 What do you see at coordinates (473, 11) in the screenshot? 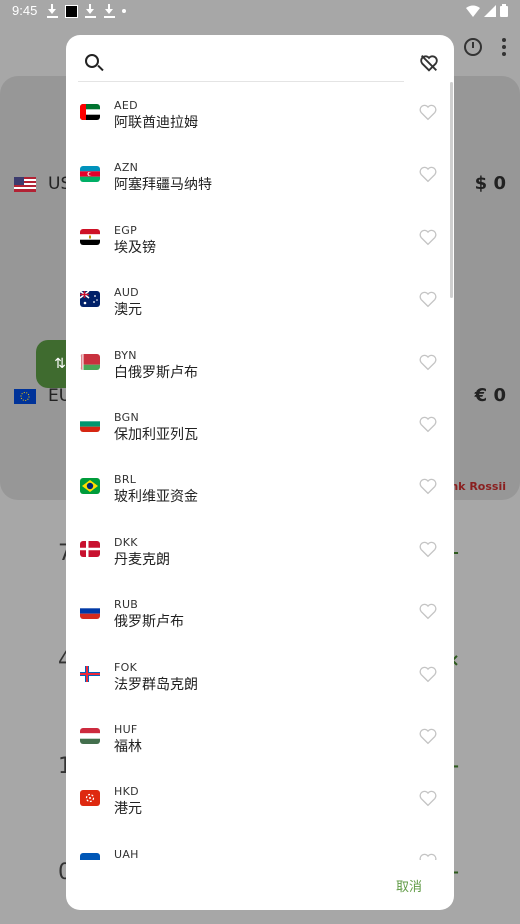
I see `wifi-icon` at bounding box center [473, 11].